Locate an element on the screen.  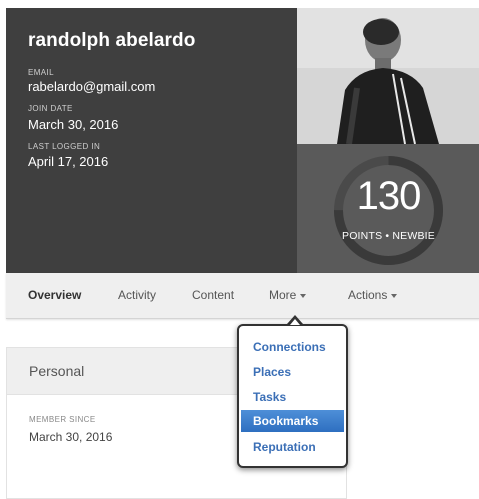
last-logged-label: LAST LOGGED IN is located at coordinates (64, 146).